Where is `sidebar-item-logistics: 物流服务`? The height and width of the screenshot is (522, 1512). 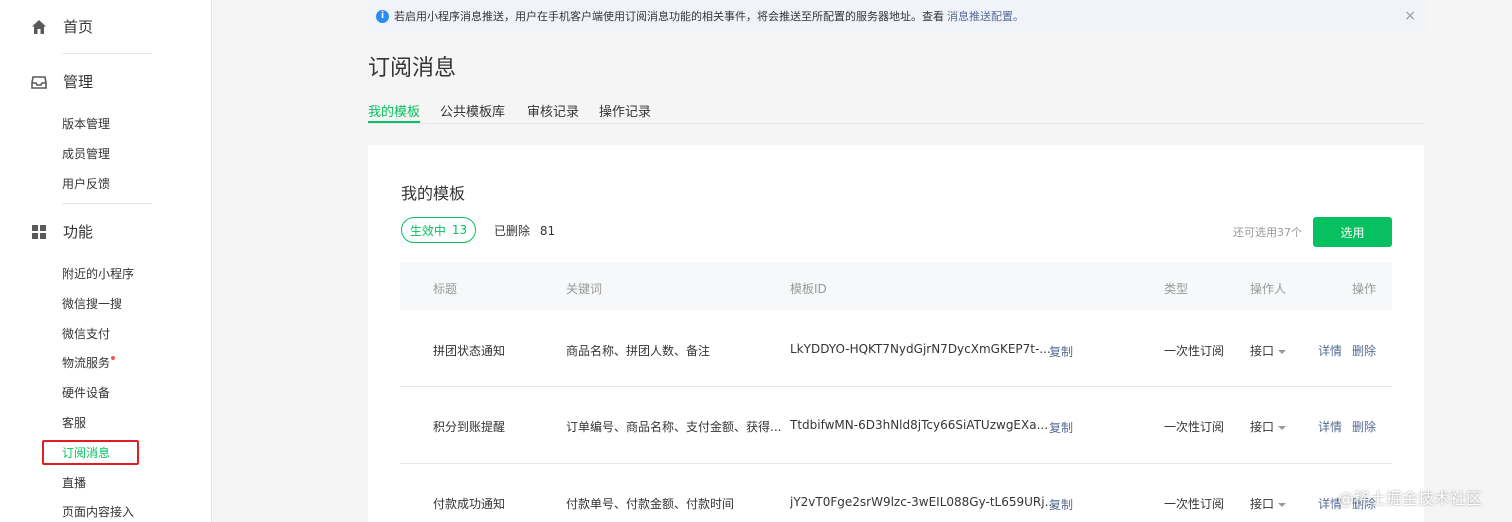
sidebar-item-logistics: 物流服务 is located at coordinates (89, 362).